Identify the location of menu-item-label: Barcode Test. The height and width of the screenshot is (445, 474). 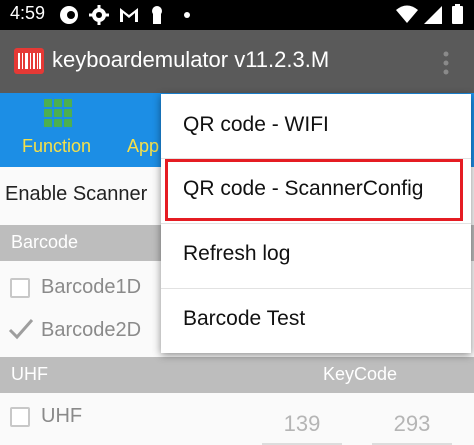
(244, 318).